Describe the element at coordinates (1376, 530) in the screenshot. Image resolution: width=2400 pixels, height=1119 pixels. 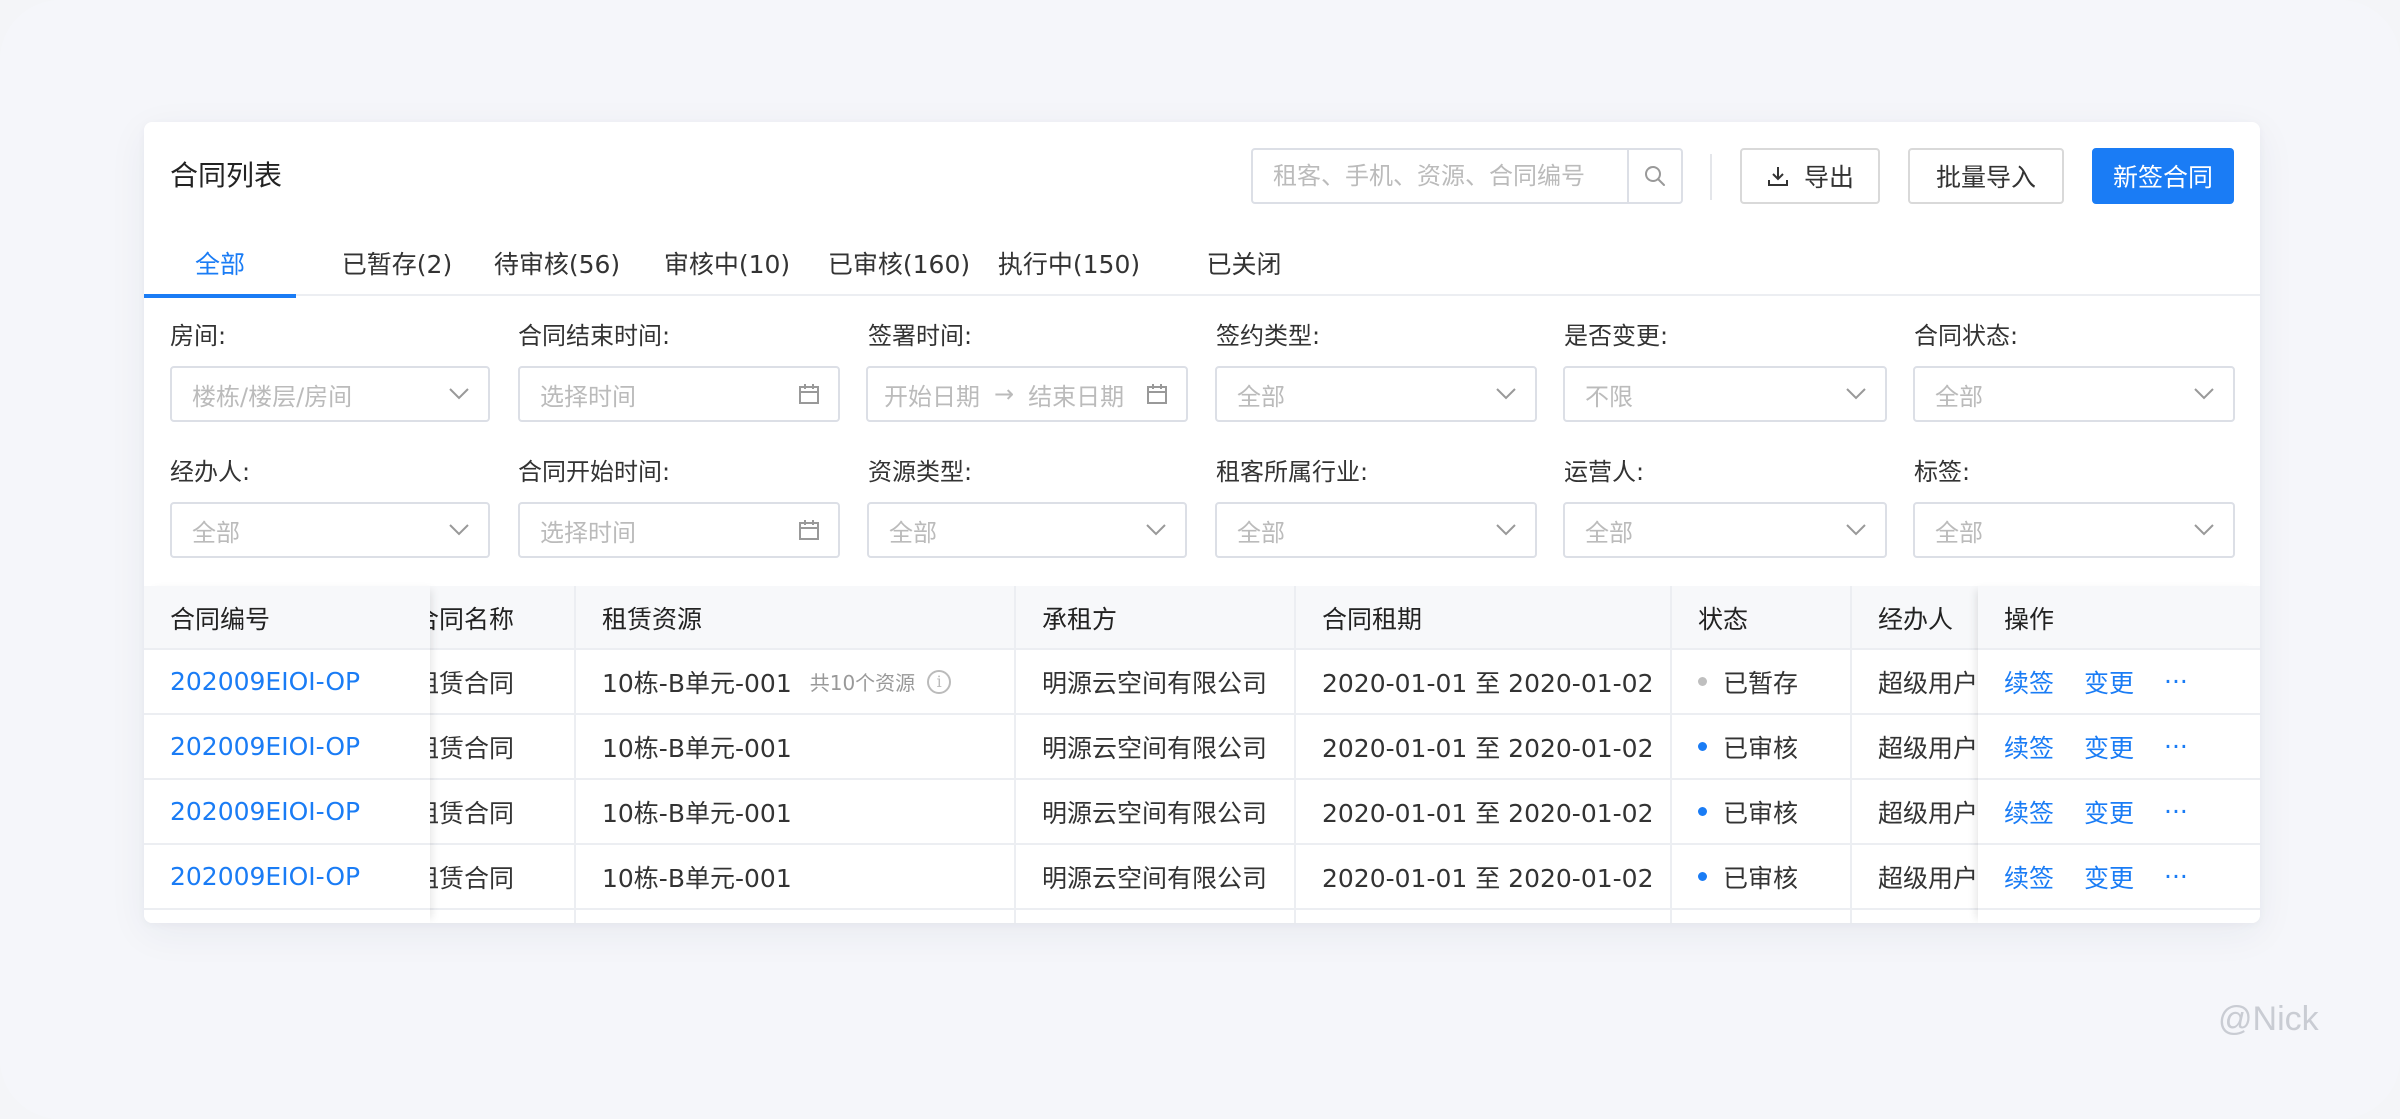
I see `industry-select: 全部` at that location.